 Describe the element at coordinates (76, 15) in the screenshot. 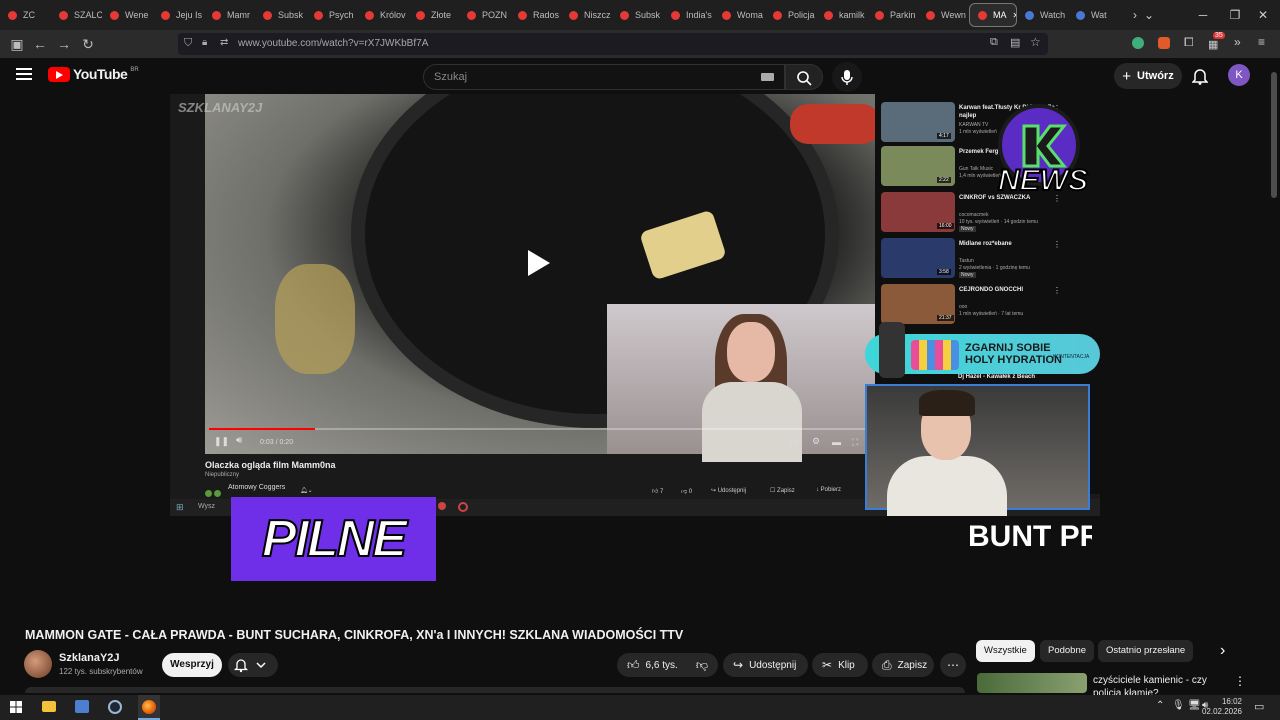

I see `browser-tab: SZALC` at that location.